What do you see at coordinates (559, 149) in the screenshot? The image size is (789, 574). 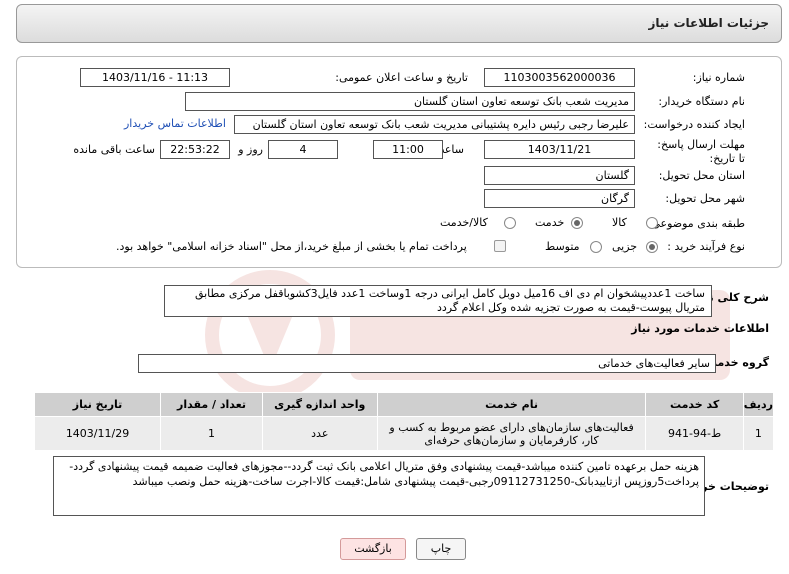 I see `deadline-date-field: 1403/11/21` at bounding box center [559, 149].